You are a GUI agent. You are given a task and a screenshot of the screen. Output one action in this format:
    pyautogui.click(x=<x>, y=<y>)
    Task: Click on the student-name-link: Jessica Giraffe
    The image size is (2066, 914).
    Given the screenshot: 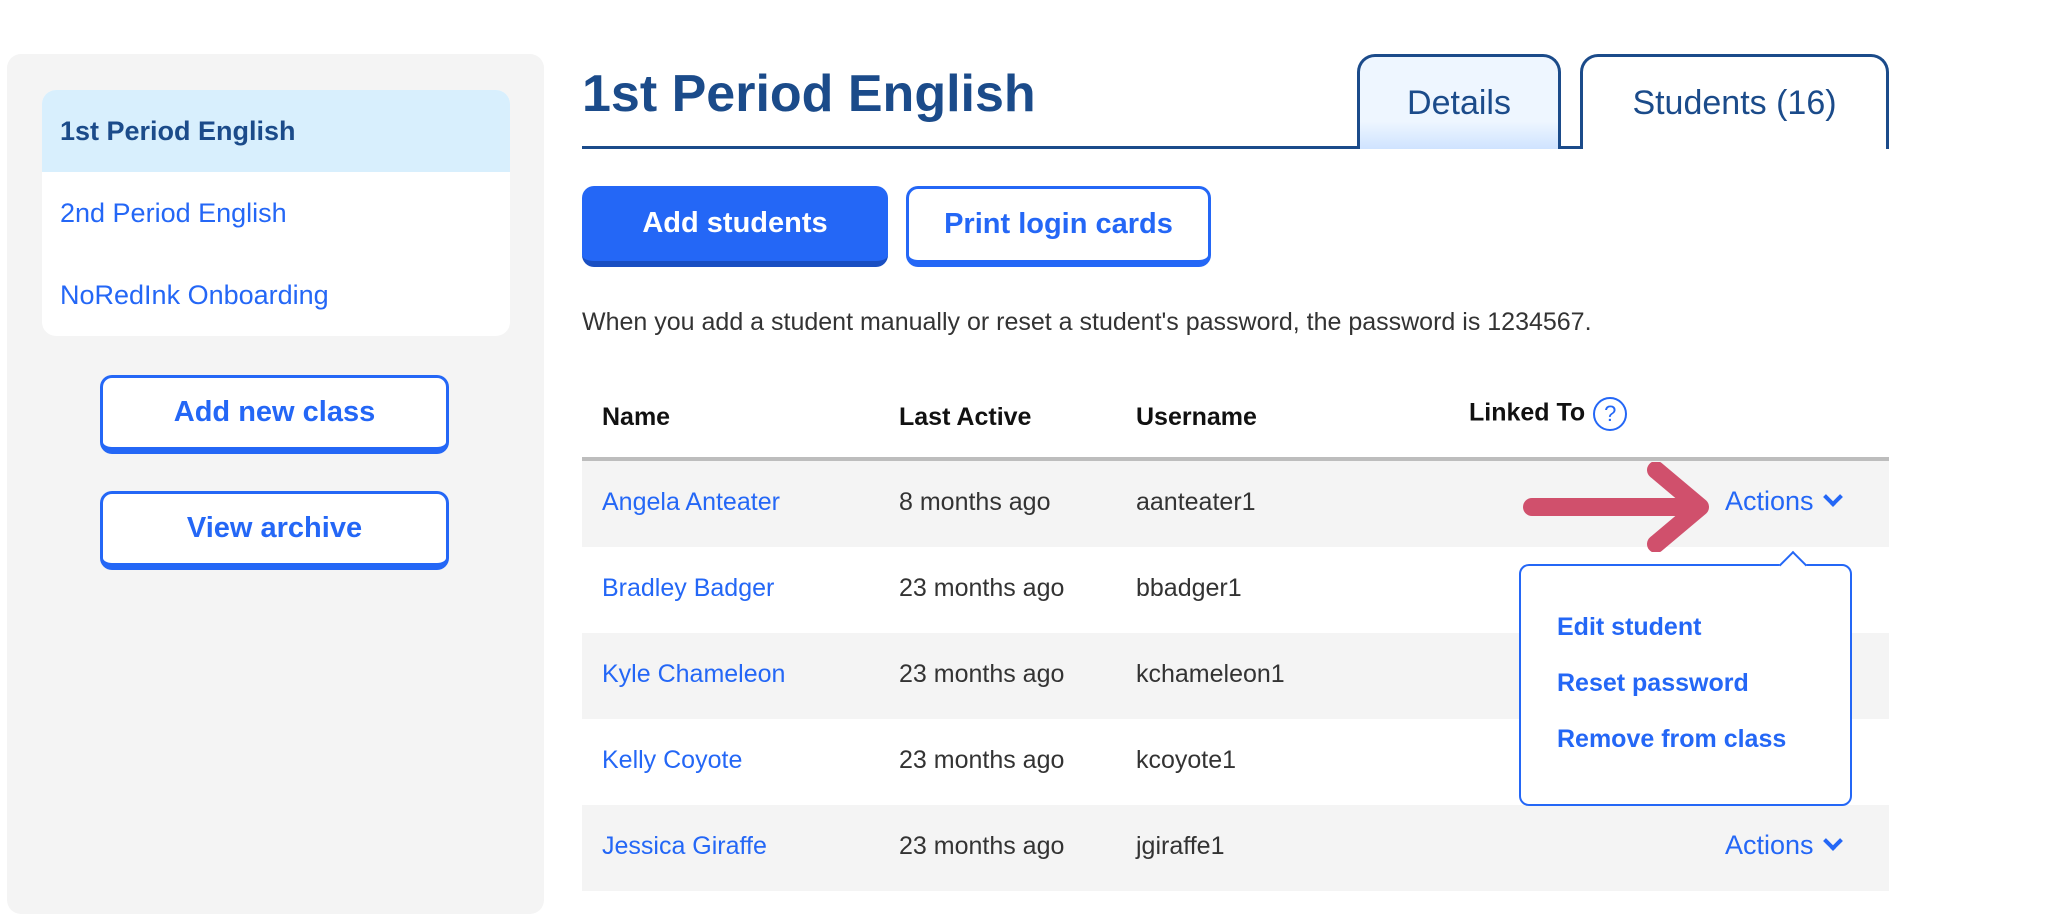 What is the action you would take?
    pyautogui.click(x=684, y=846)
    